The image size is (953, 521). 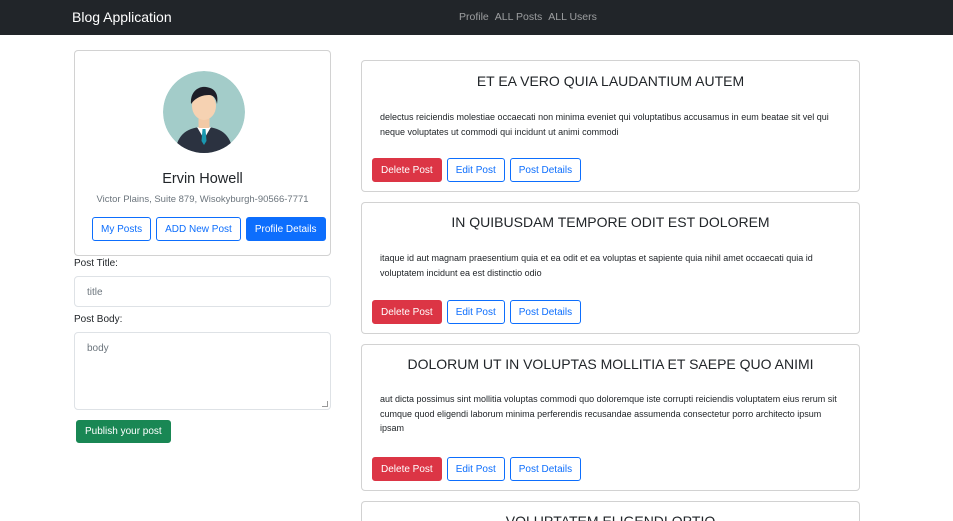 I want to click on post-title: ET EA VERO QUIA LAUDANTIUM AUTEM, so click(x=610, y=81).